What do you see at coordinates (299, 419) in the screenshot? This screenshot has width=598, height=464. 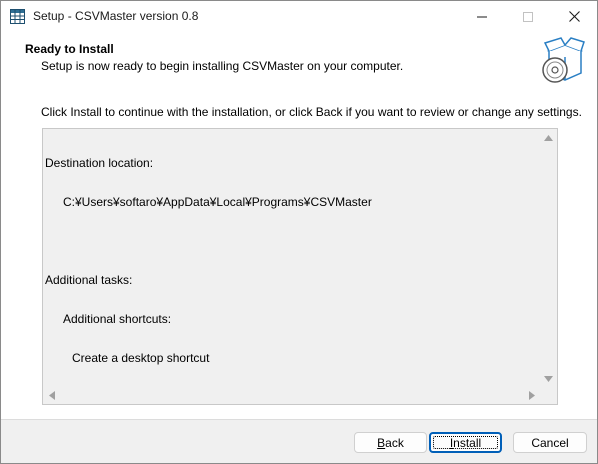 I see `footer-divider` at bounding box center [299, 419].